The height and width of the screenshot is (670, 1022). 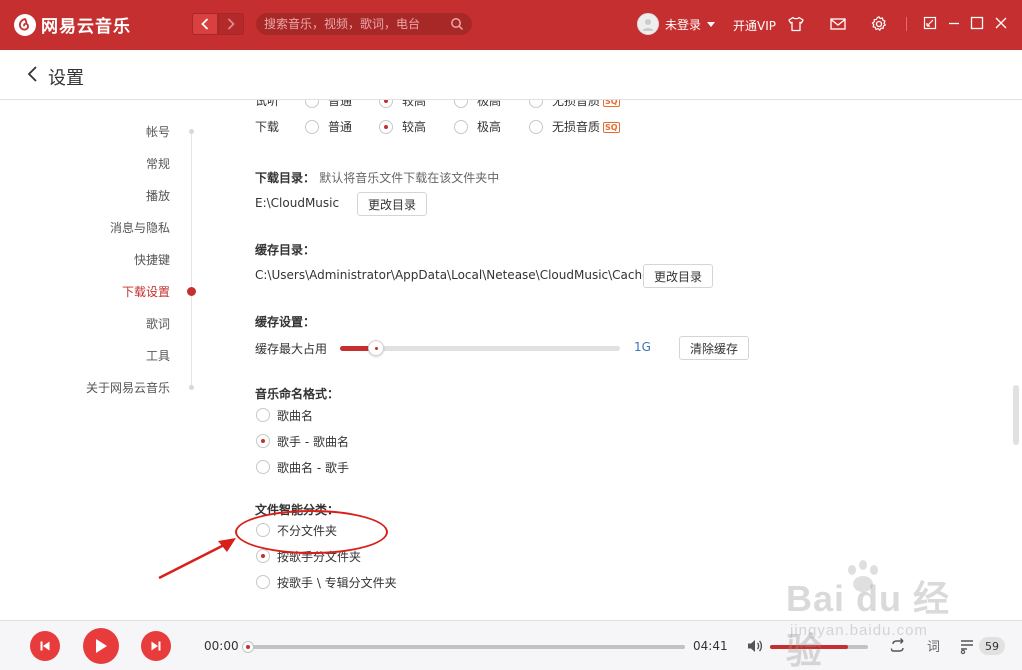 I want to click on cache-size-value: 1G, so click(x=642, y=347).